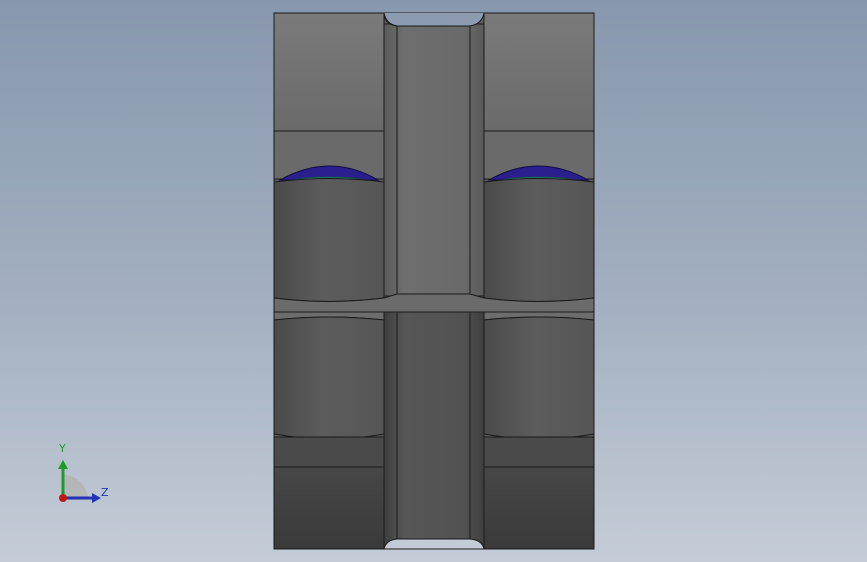  I want to click on left-bottom-band, so click(329, 452).